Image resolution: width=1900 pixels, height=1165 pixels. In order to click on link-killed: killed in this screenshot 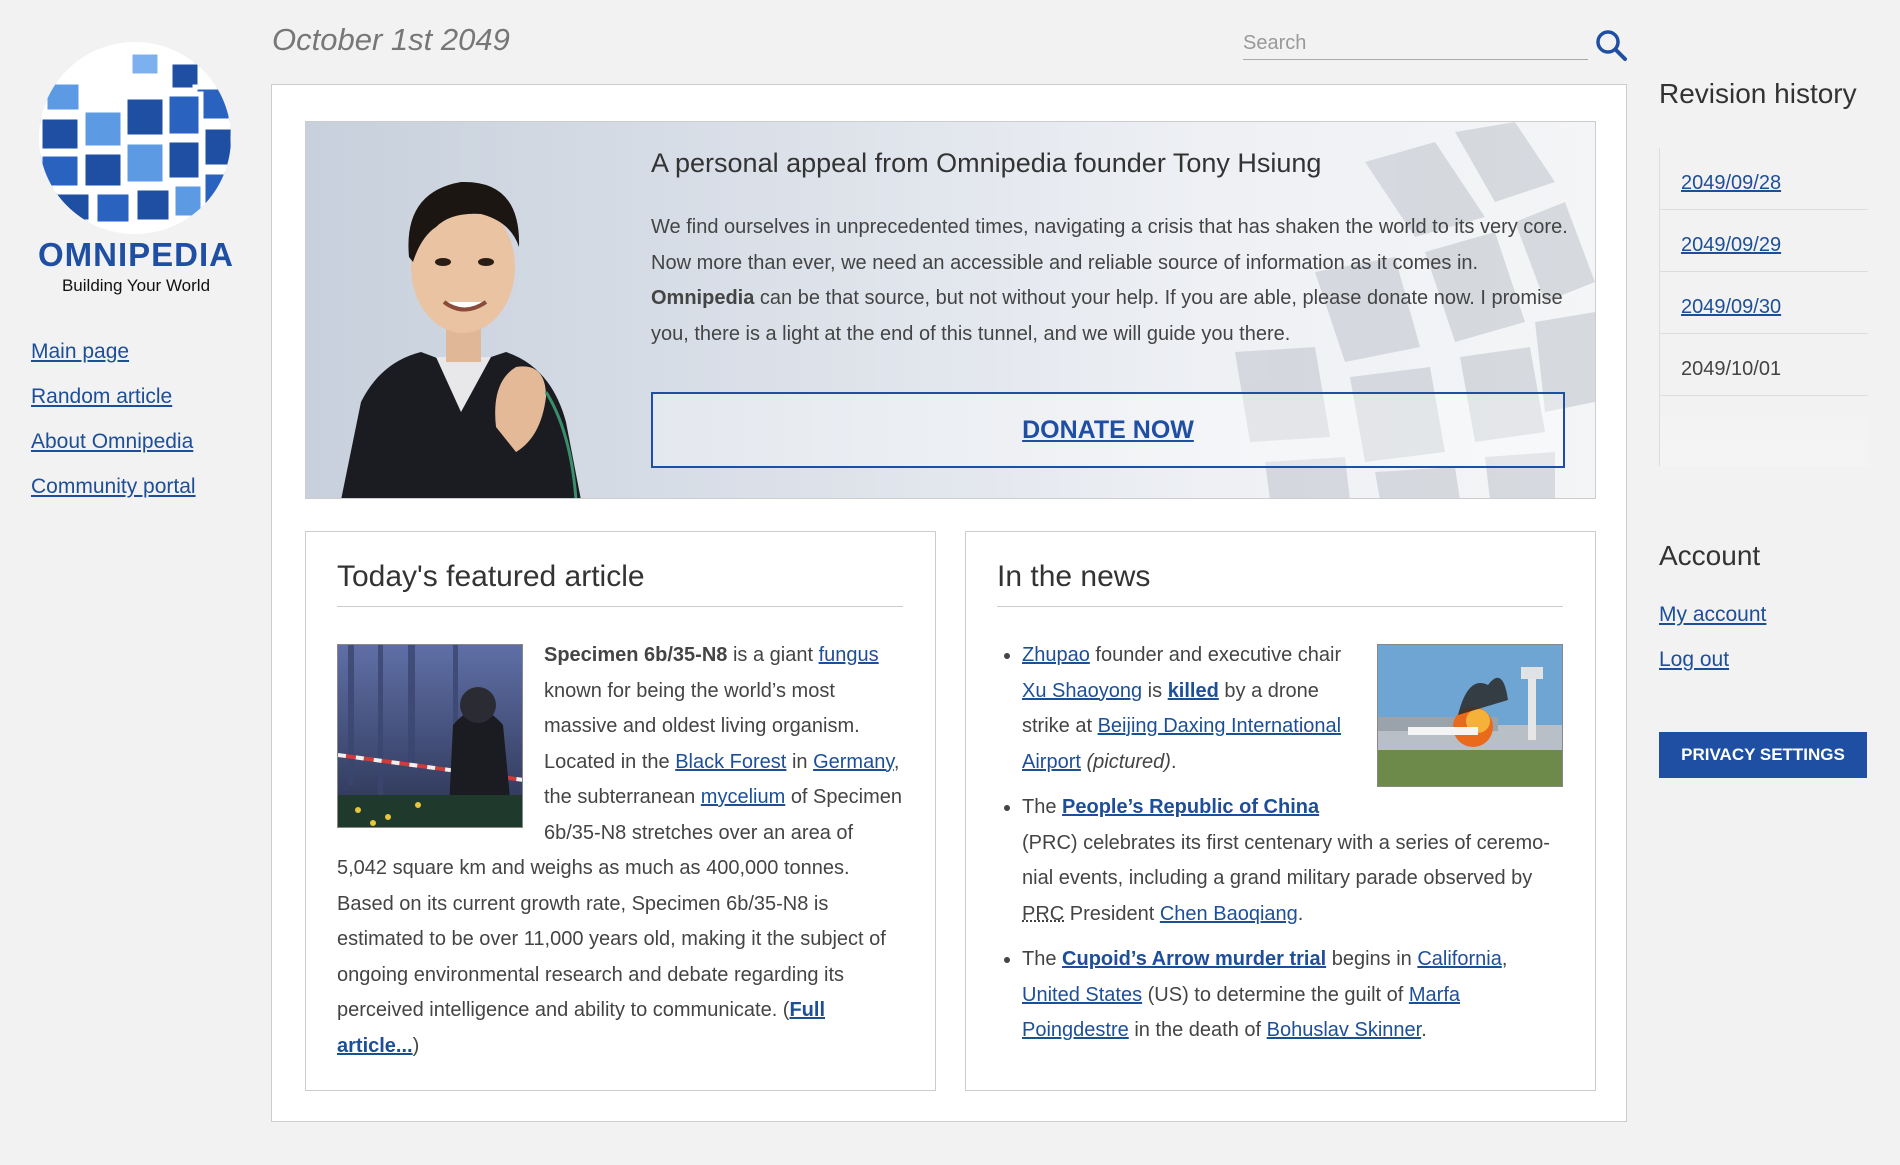, I will do `click(1193, 691)`.